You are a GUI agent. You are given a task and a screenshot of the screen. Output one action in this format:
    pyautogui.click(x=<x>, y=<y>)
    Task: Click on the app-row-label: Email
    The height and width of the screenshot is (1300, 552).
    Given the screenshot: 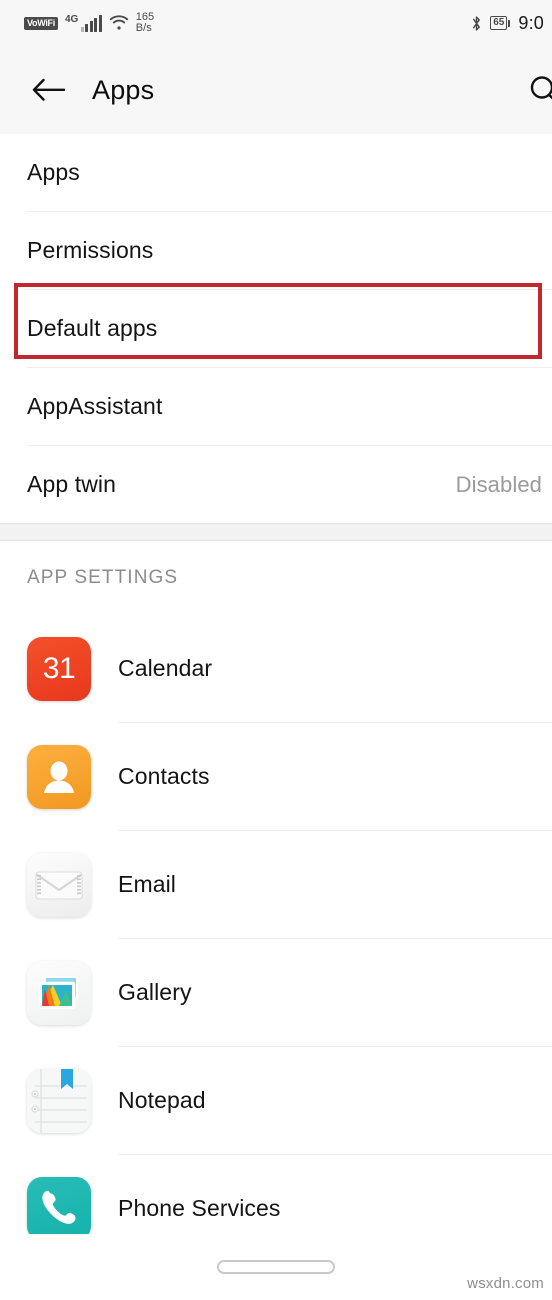 What is the action you would take?
    pyautogui.click(x=147, y=884)
    